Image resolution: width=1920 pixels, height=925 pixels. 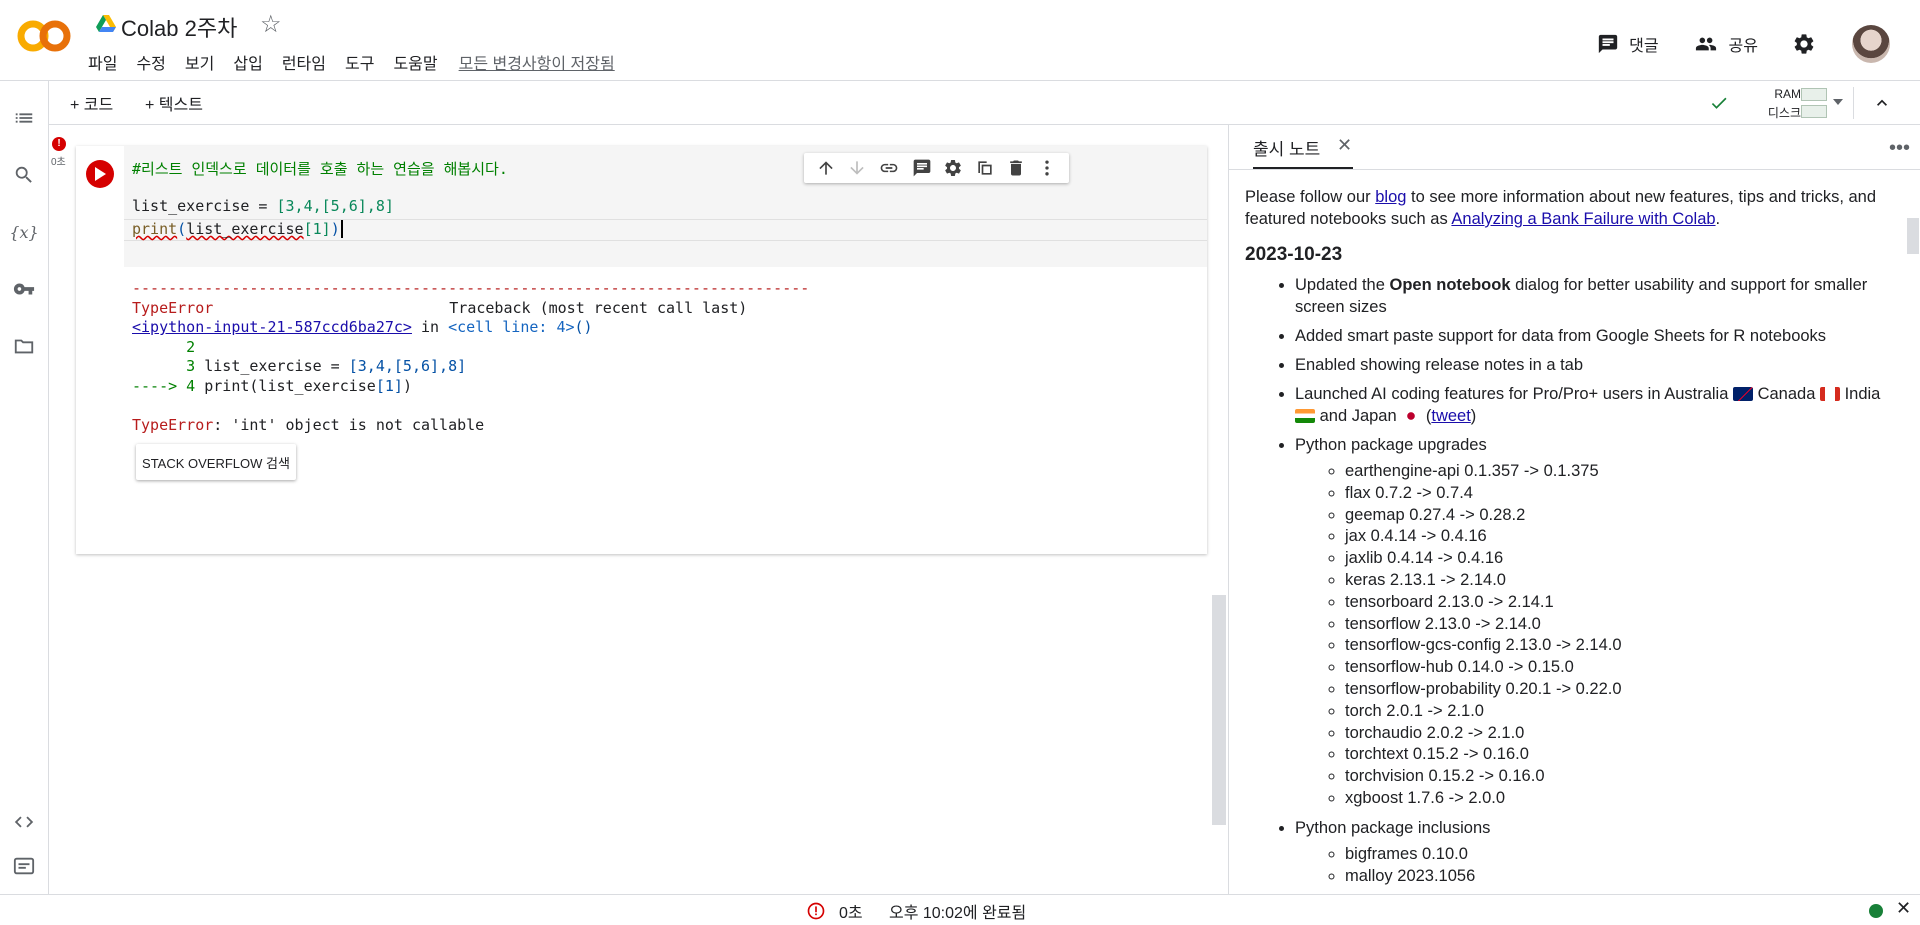 I want to click on ram-bar, so click(x=1814, y=94).